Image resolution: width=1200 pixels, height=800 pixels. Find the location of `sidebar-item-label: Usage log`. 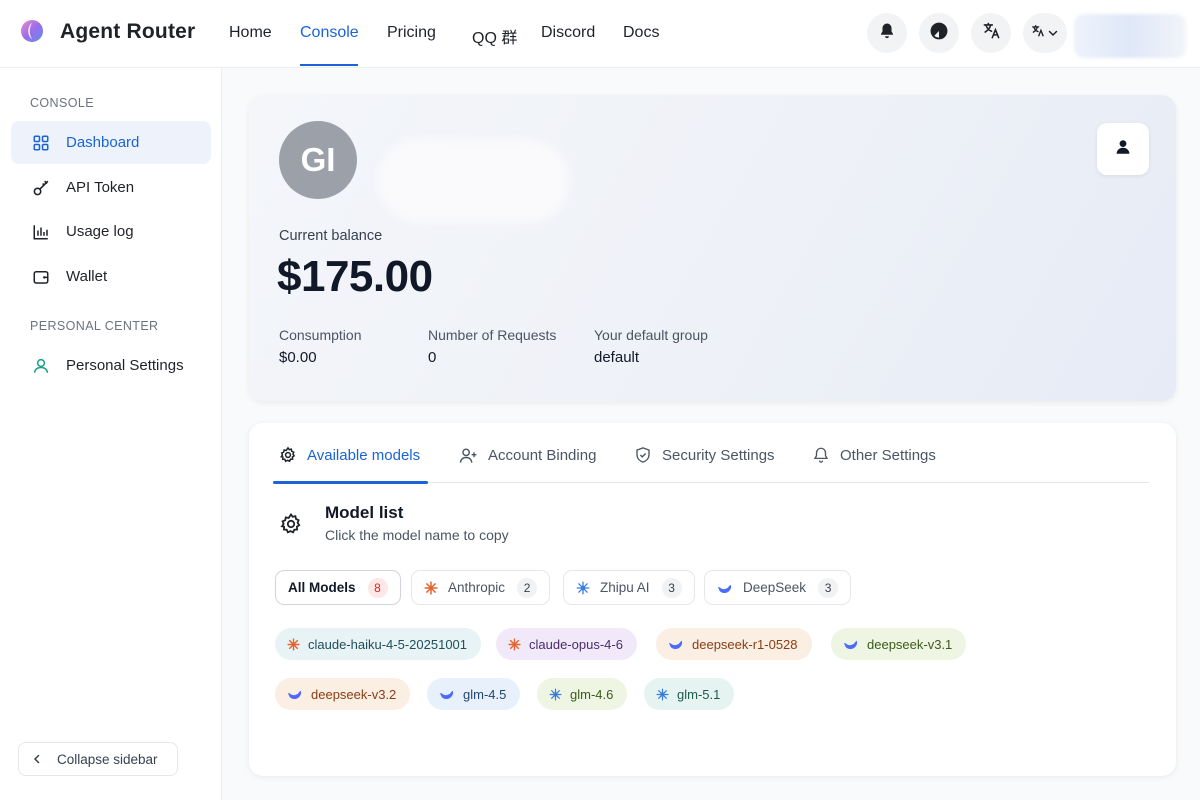

sidebar-item-label: Usage log is located at coordinates (100, 231).